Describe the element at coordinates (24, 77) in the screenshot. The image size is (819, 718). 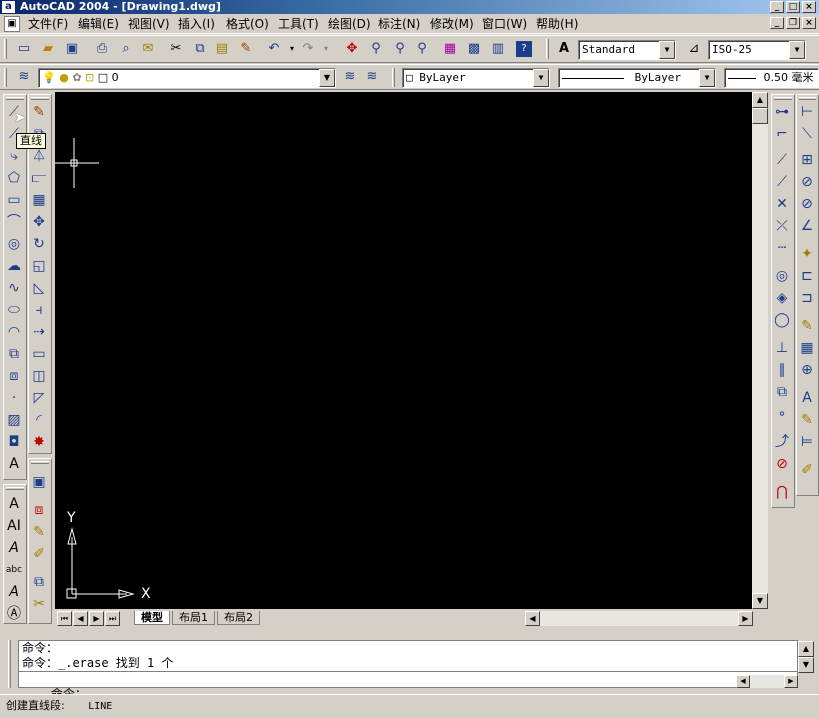
I see `layer-manager-icon: ≋` at that location.